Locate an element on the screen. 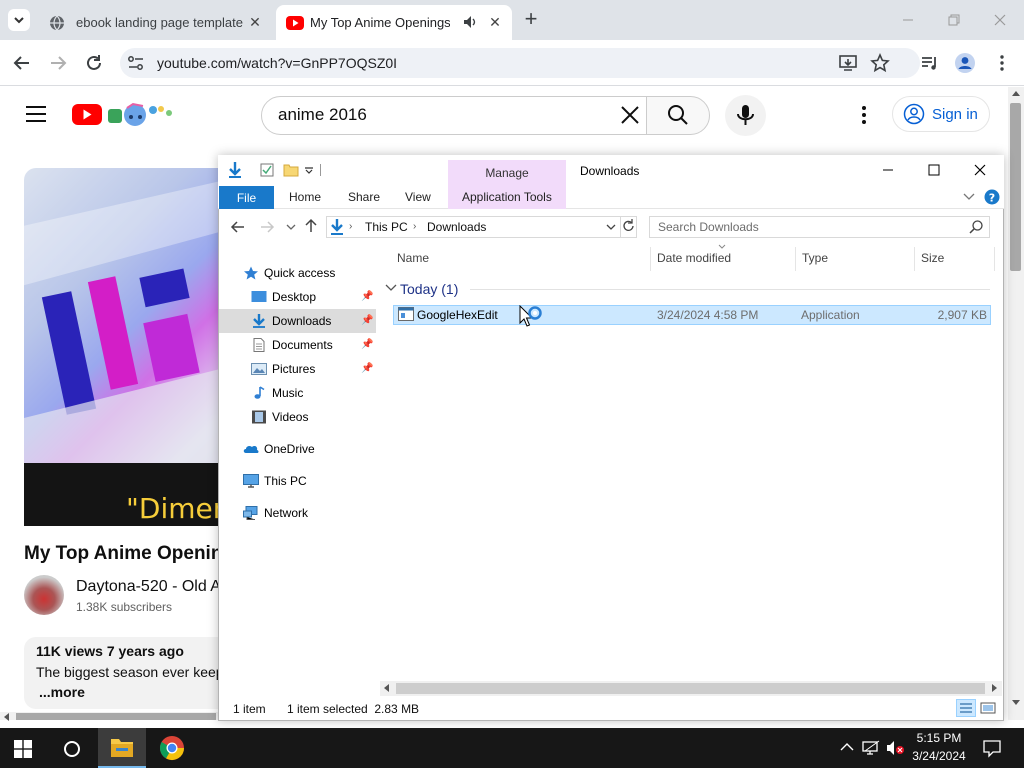 The image size is (1024, 768). notifications-icon is located at coordinates (992, 748).